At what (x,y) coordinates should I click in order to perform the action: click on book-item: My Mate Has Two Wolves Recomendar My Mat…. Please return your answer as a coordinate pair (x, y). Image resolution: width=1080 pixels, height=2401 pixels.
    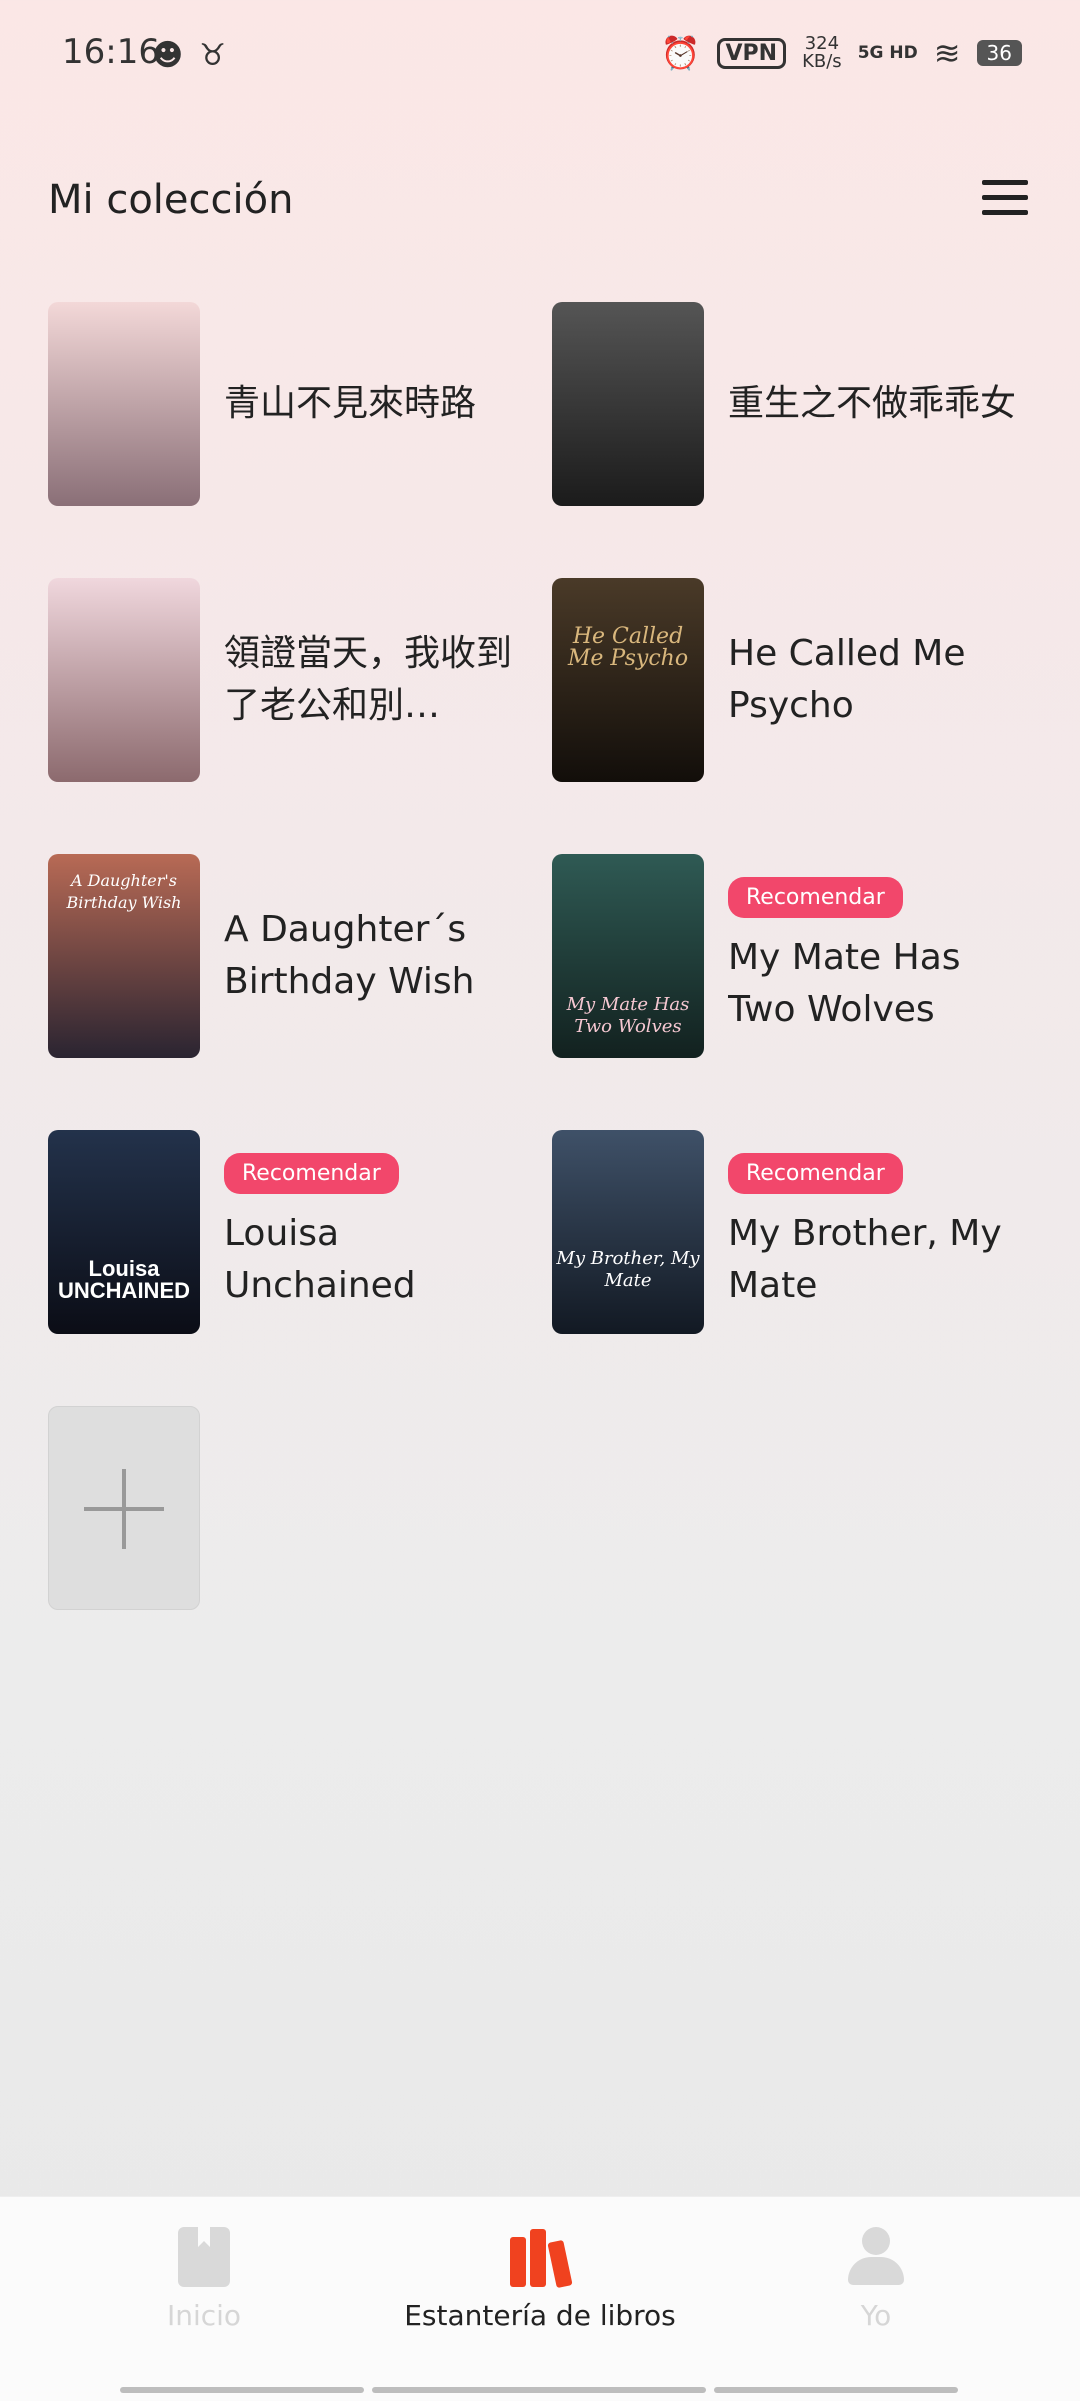
    Looking at the image, I should click on (792, 956).